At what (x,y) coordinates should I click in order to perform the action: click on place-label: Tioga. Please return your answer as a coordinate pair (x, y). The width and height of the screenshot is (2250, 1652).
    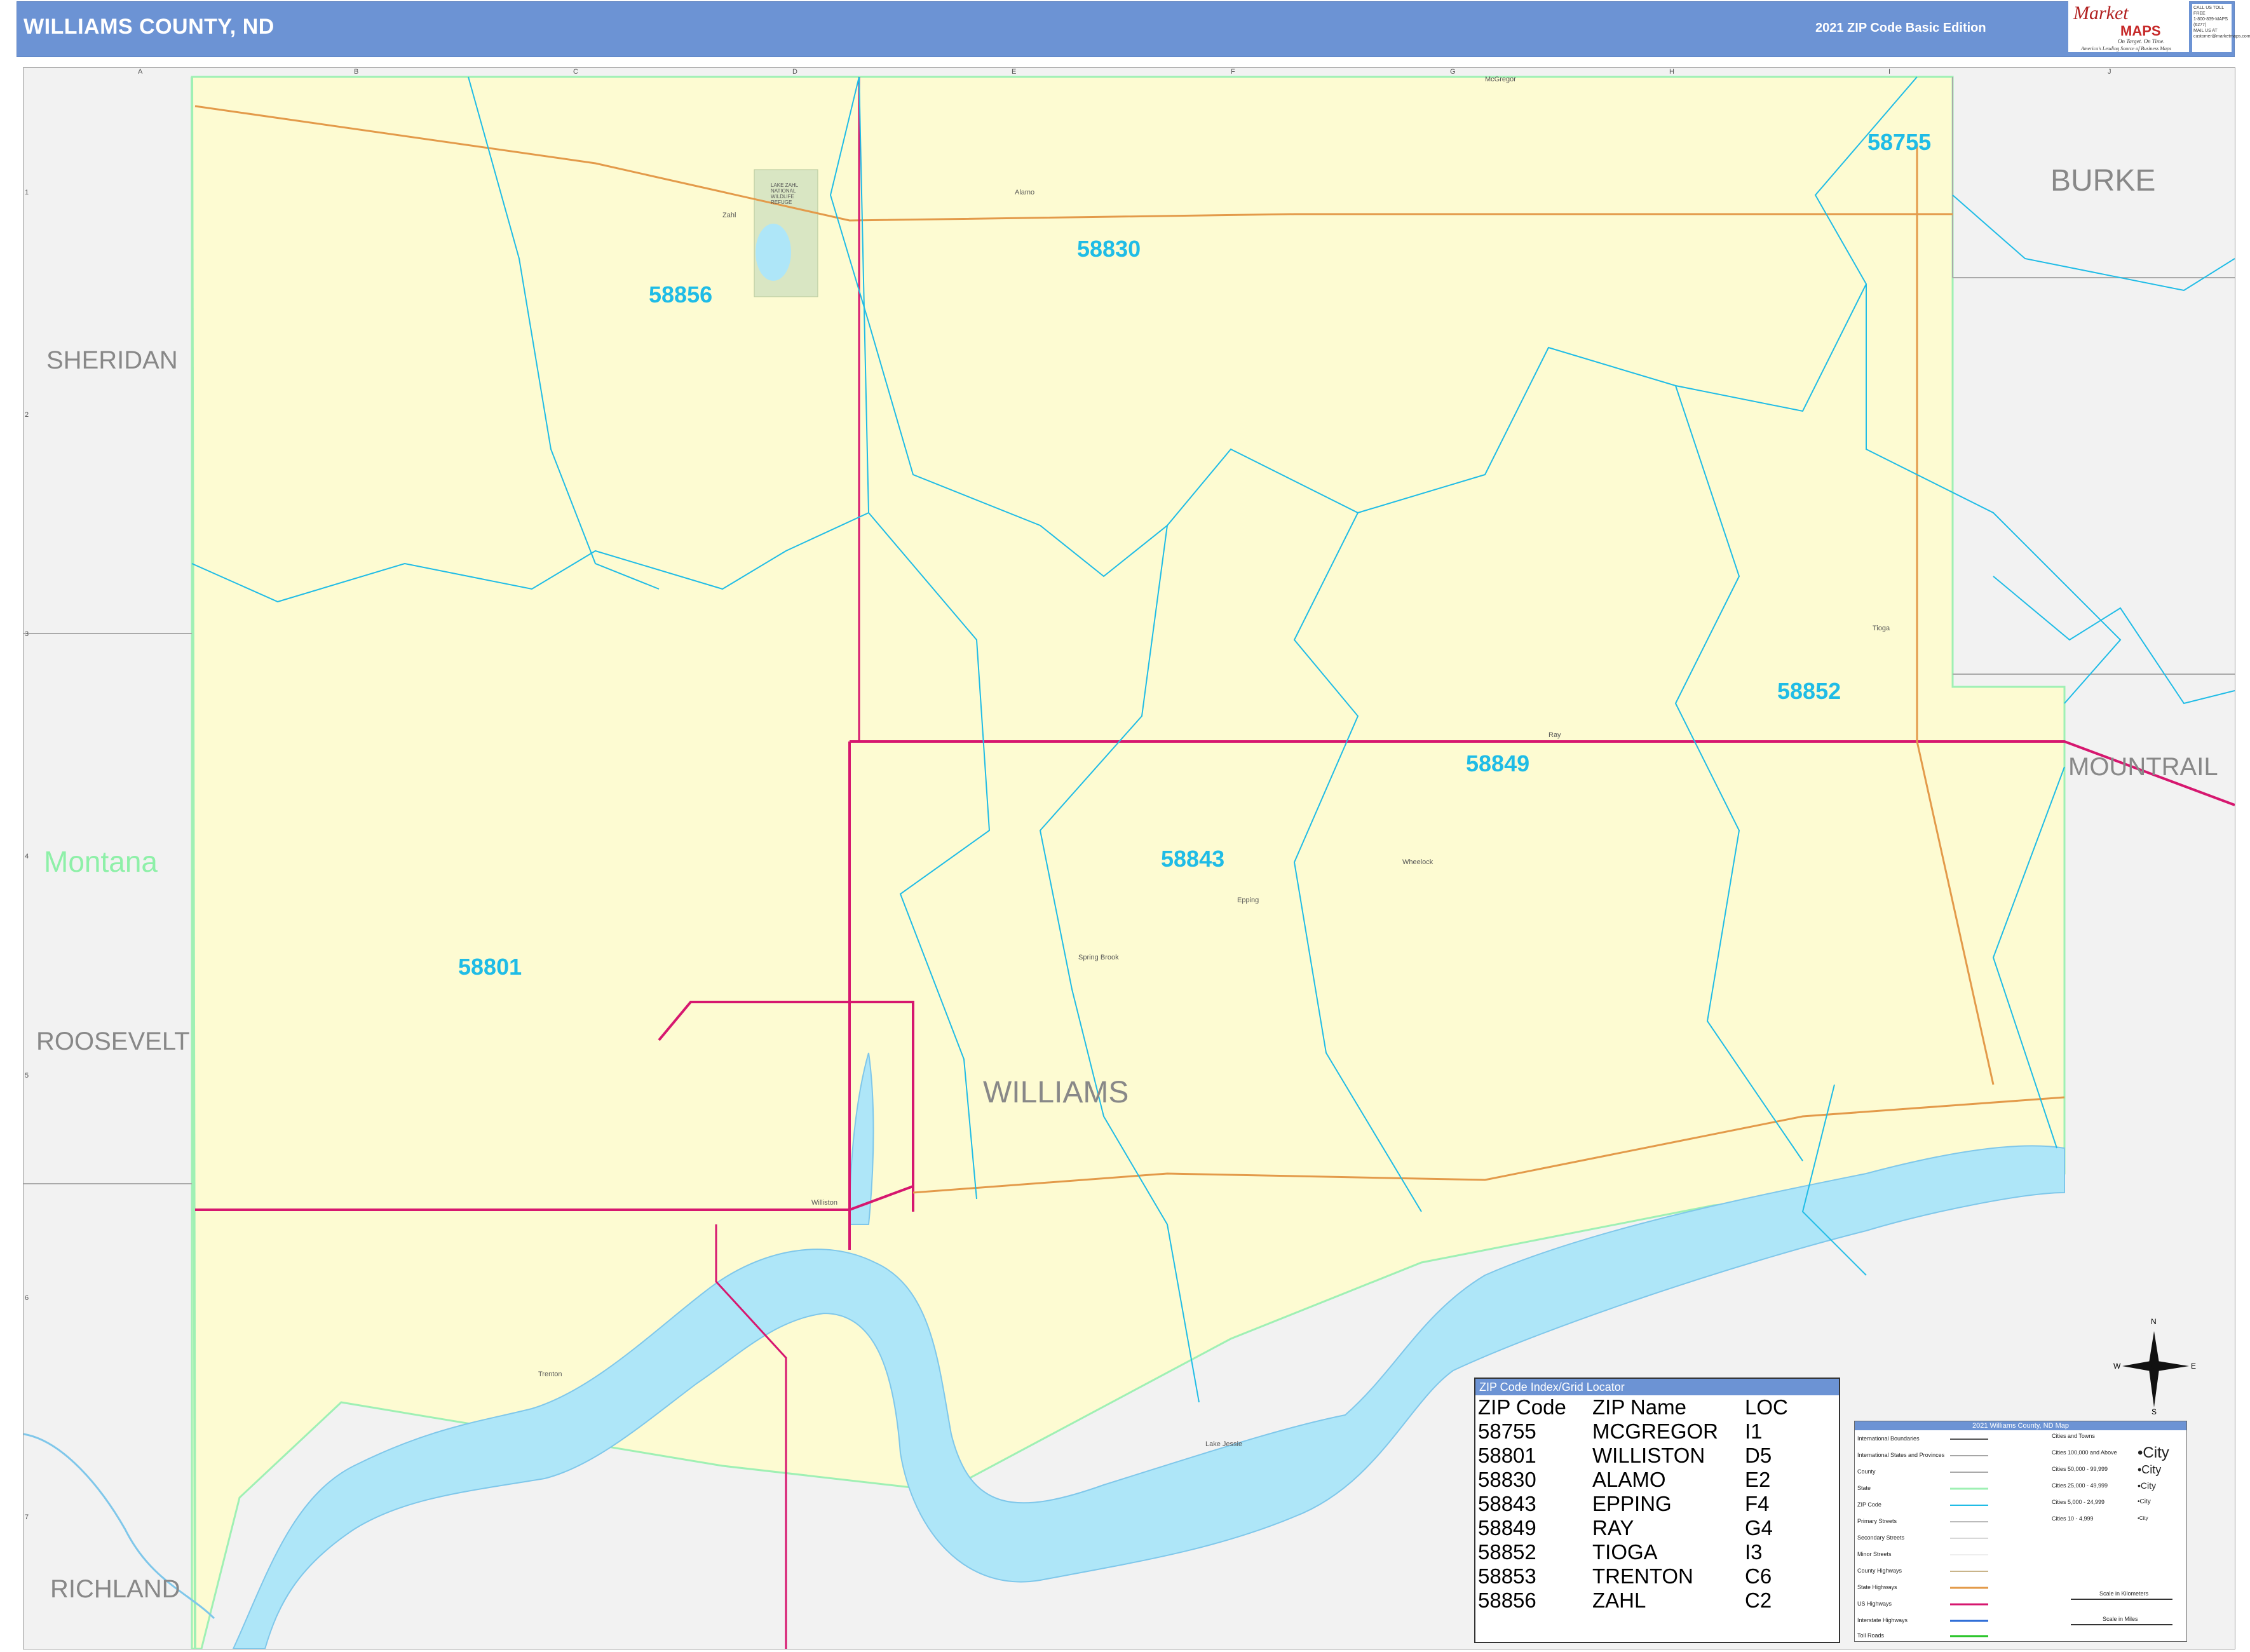
    Looking at the image, I should click on (1881, 629).